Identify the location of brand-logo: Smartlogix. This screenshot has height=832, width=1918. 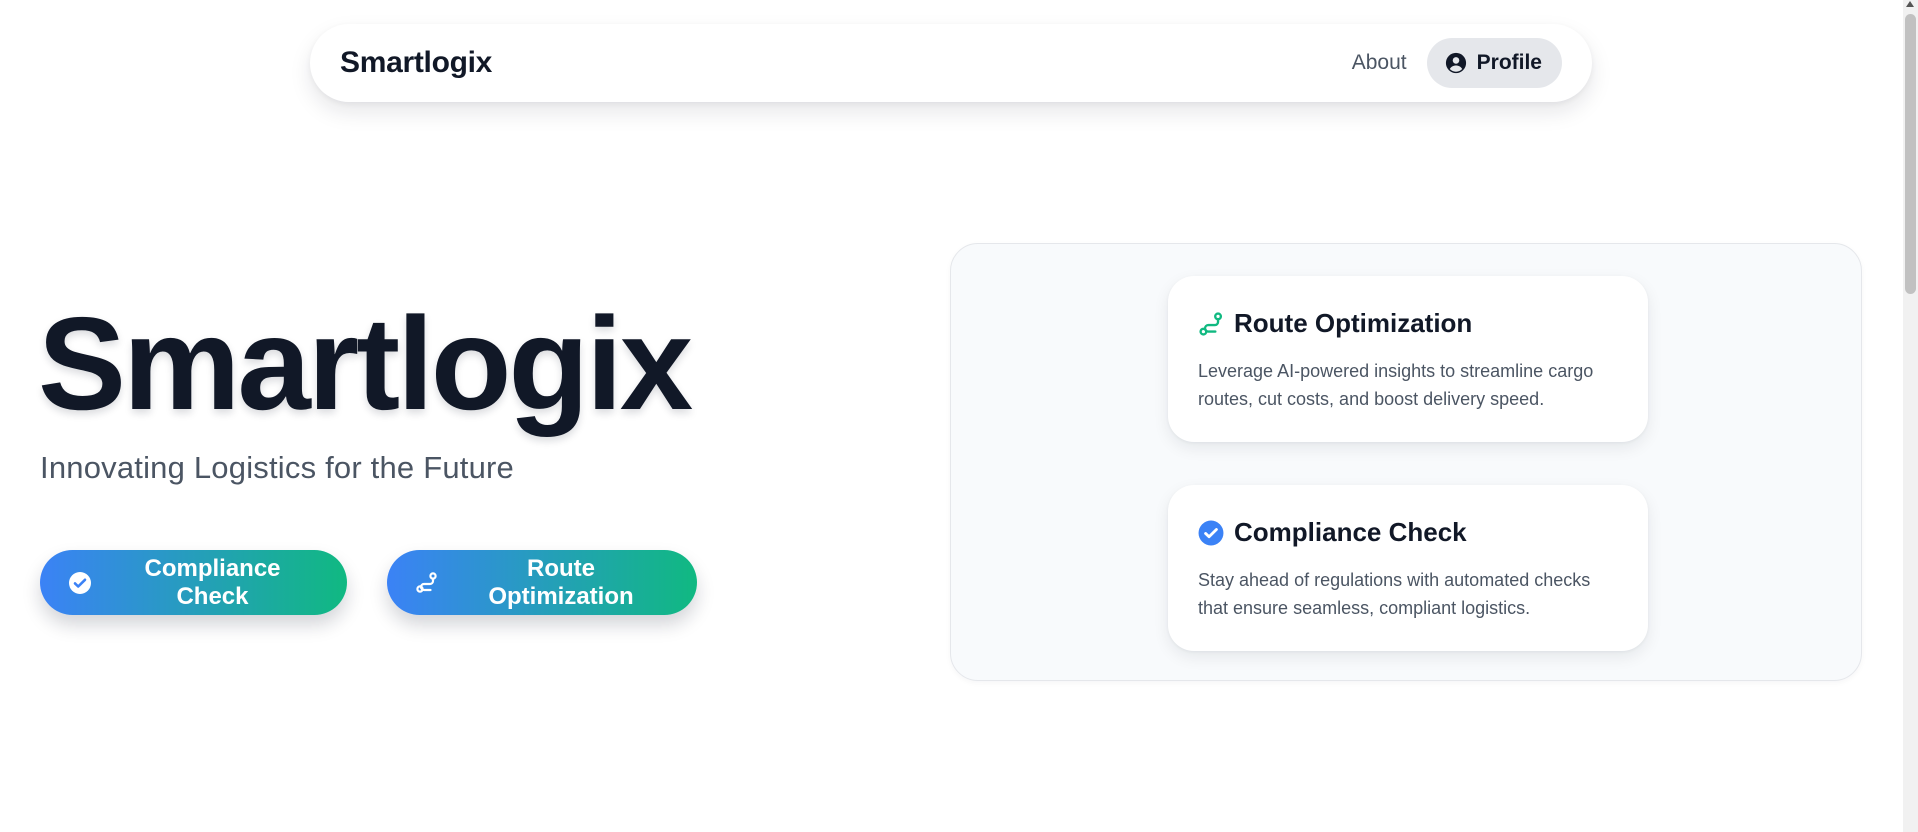
(416, 63).